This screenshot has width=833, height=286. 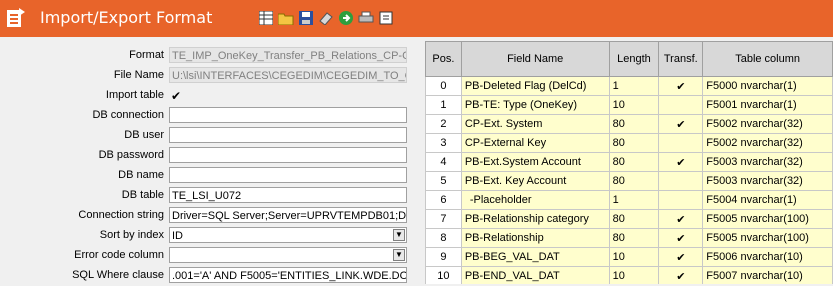 I want to click on field-name-cell: CP-Ext. System, so click(x=535, y=124).